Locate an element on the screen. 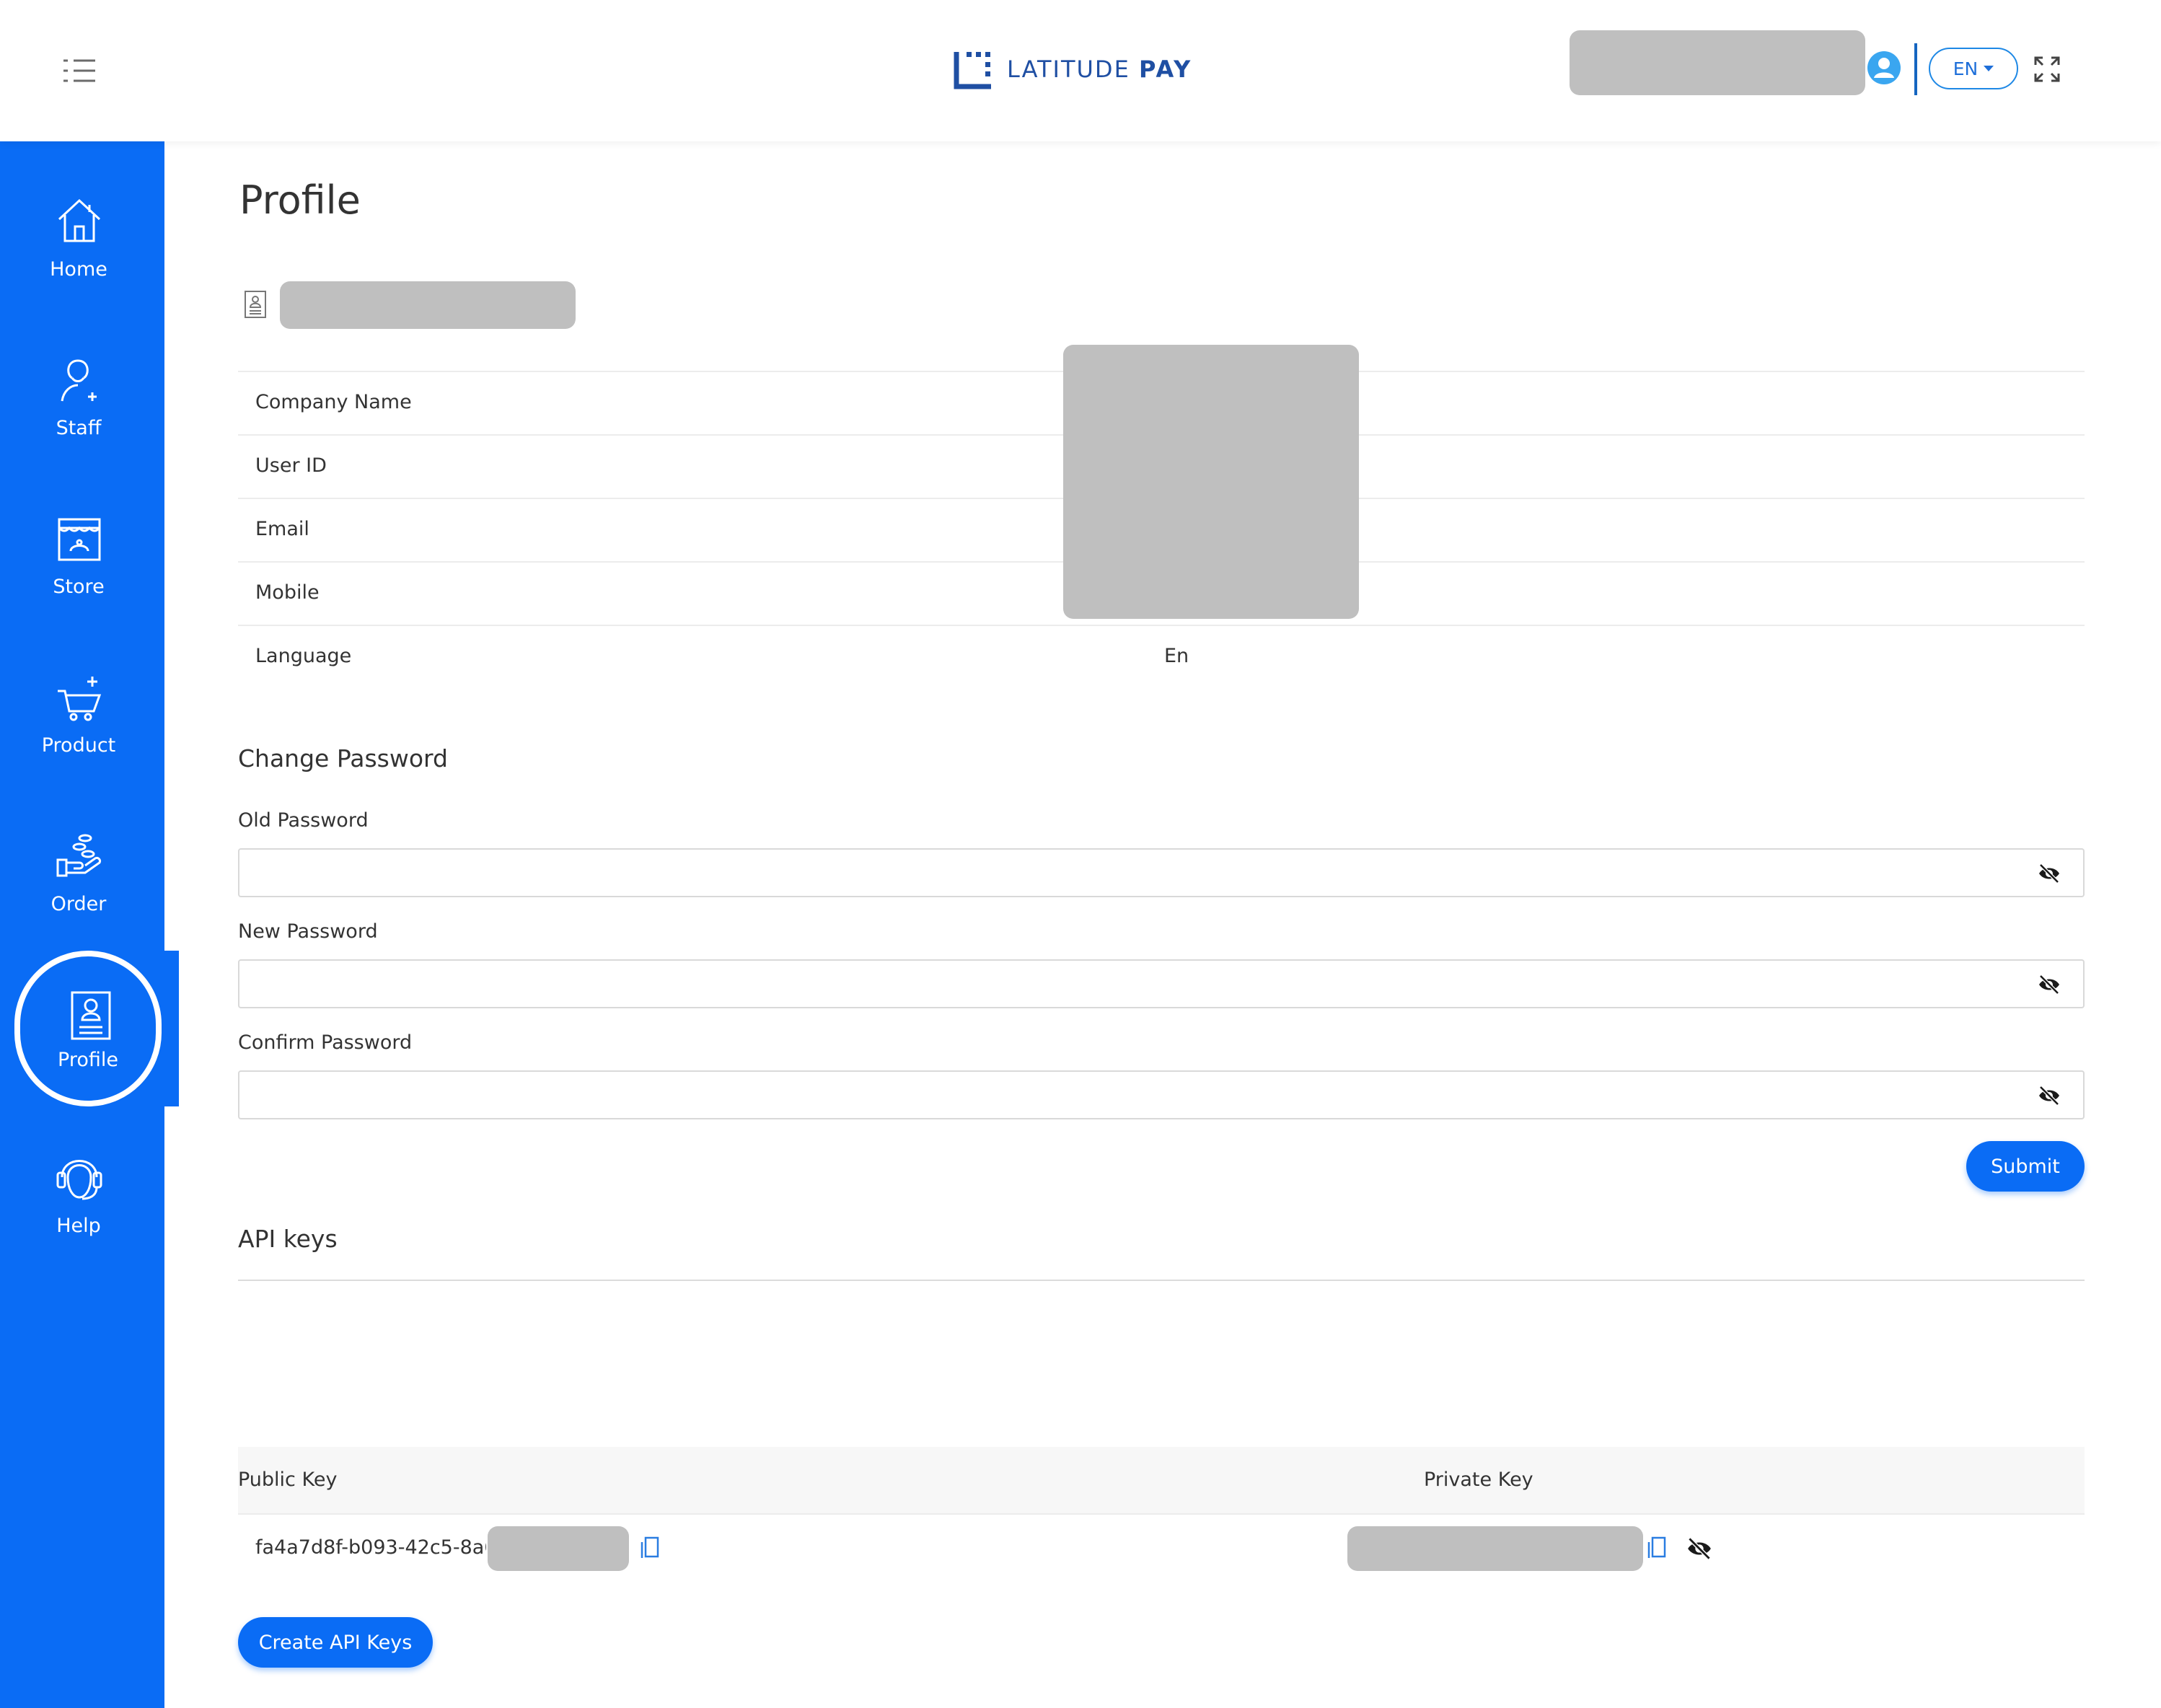  logo-text: LATITUDE PAY is located at coordinates (1100, 69).